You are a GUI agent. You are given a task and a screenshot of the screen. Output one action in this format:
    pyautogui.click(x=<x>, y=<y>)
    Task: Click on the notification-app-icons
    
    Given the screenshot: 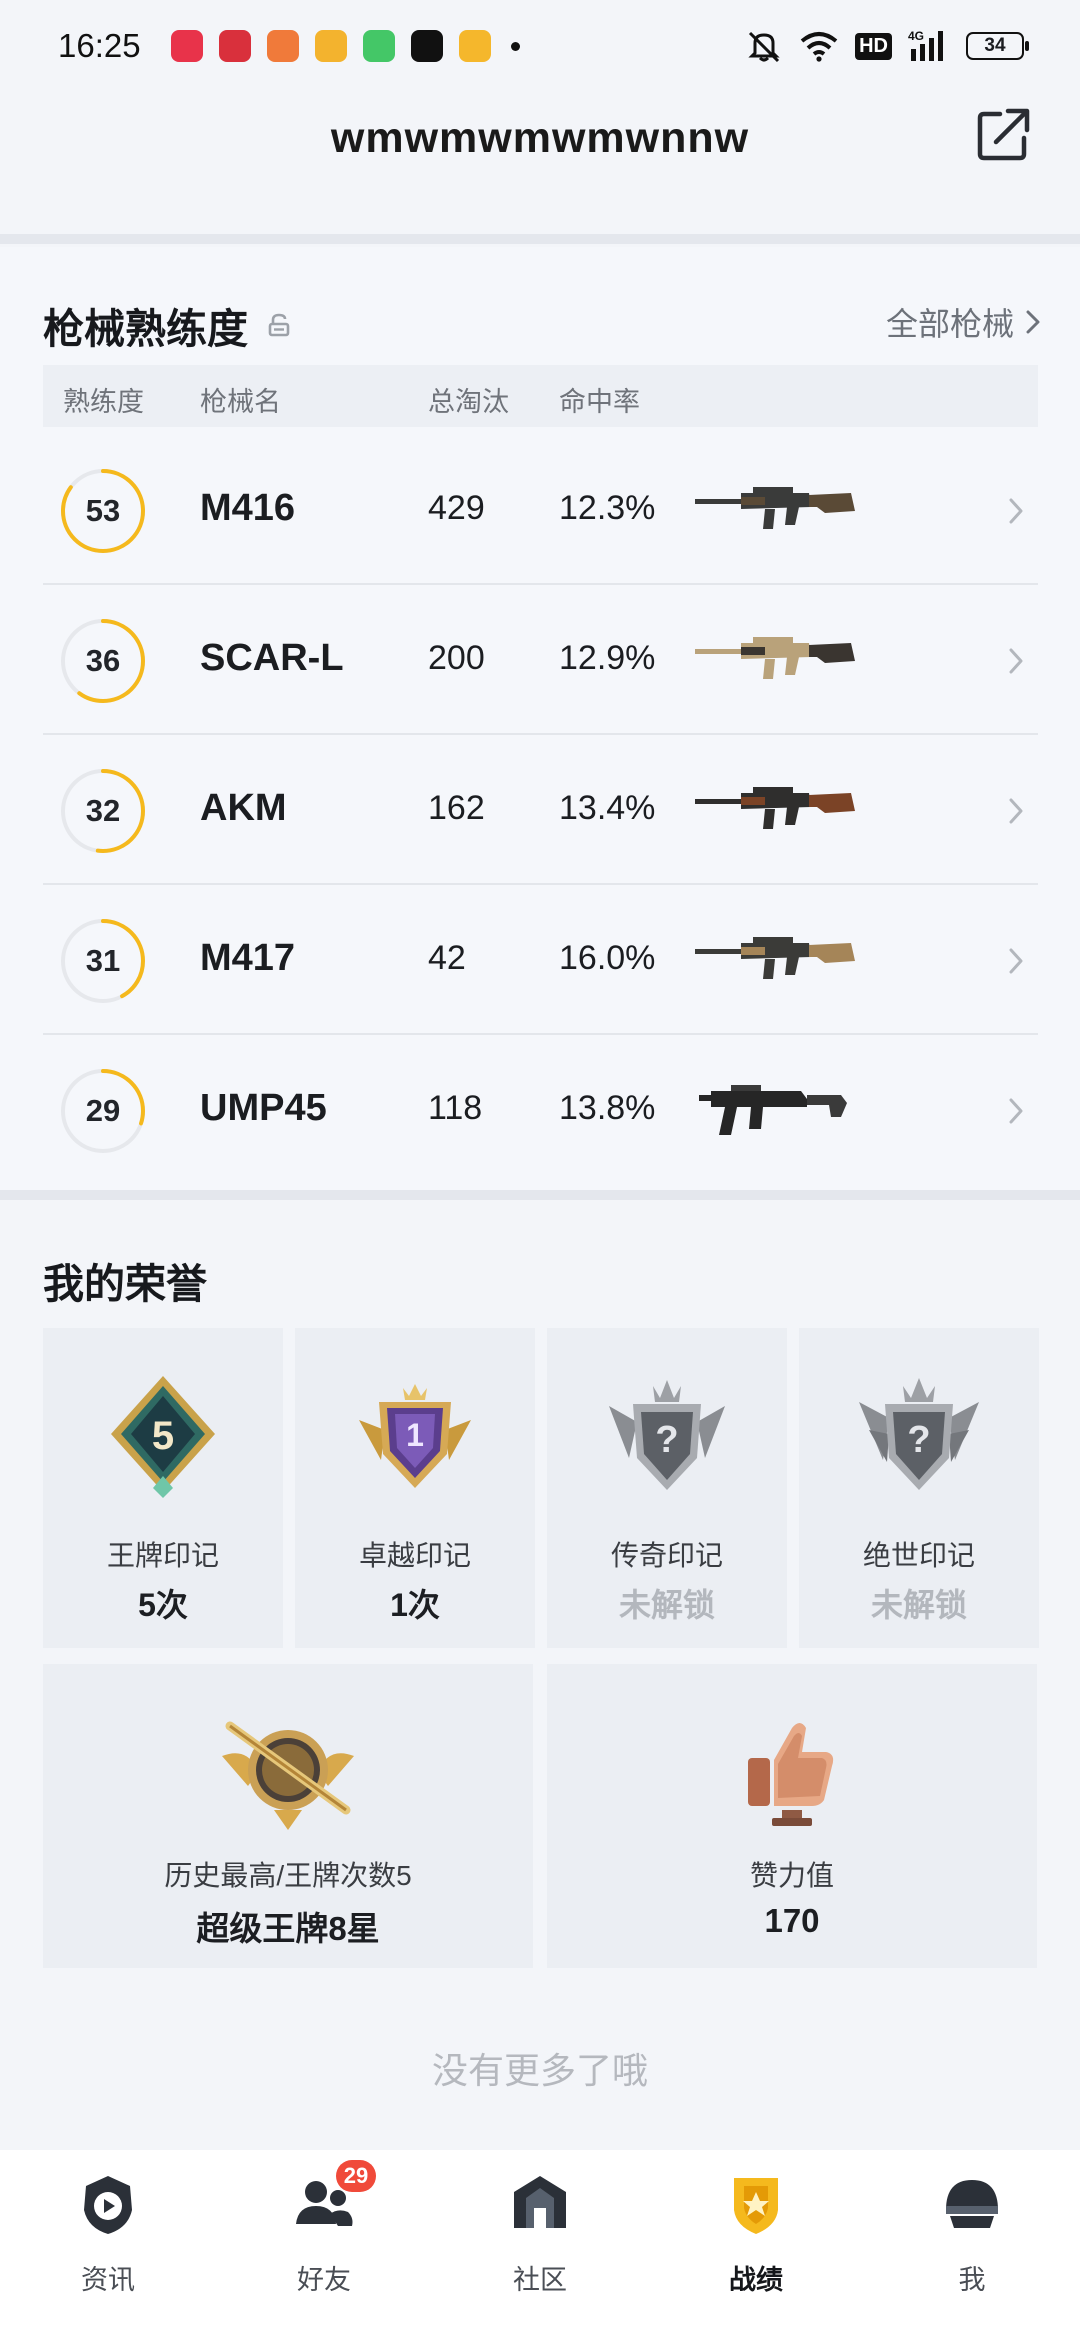 What is the action you would take?
    pyautogui.click(x=330, y=46)
    